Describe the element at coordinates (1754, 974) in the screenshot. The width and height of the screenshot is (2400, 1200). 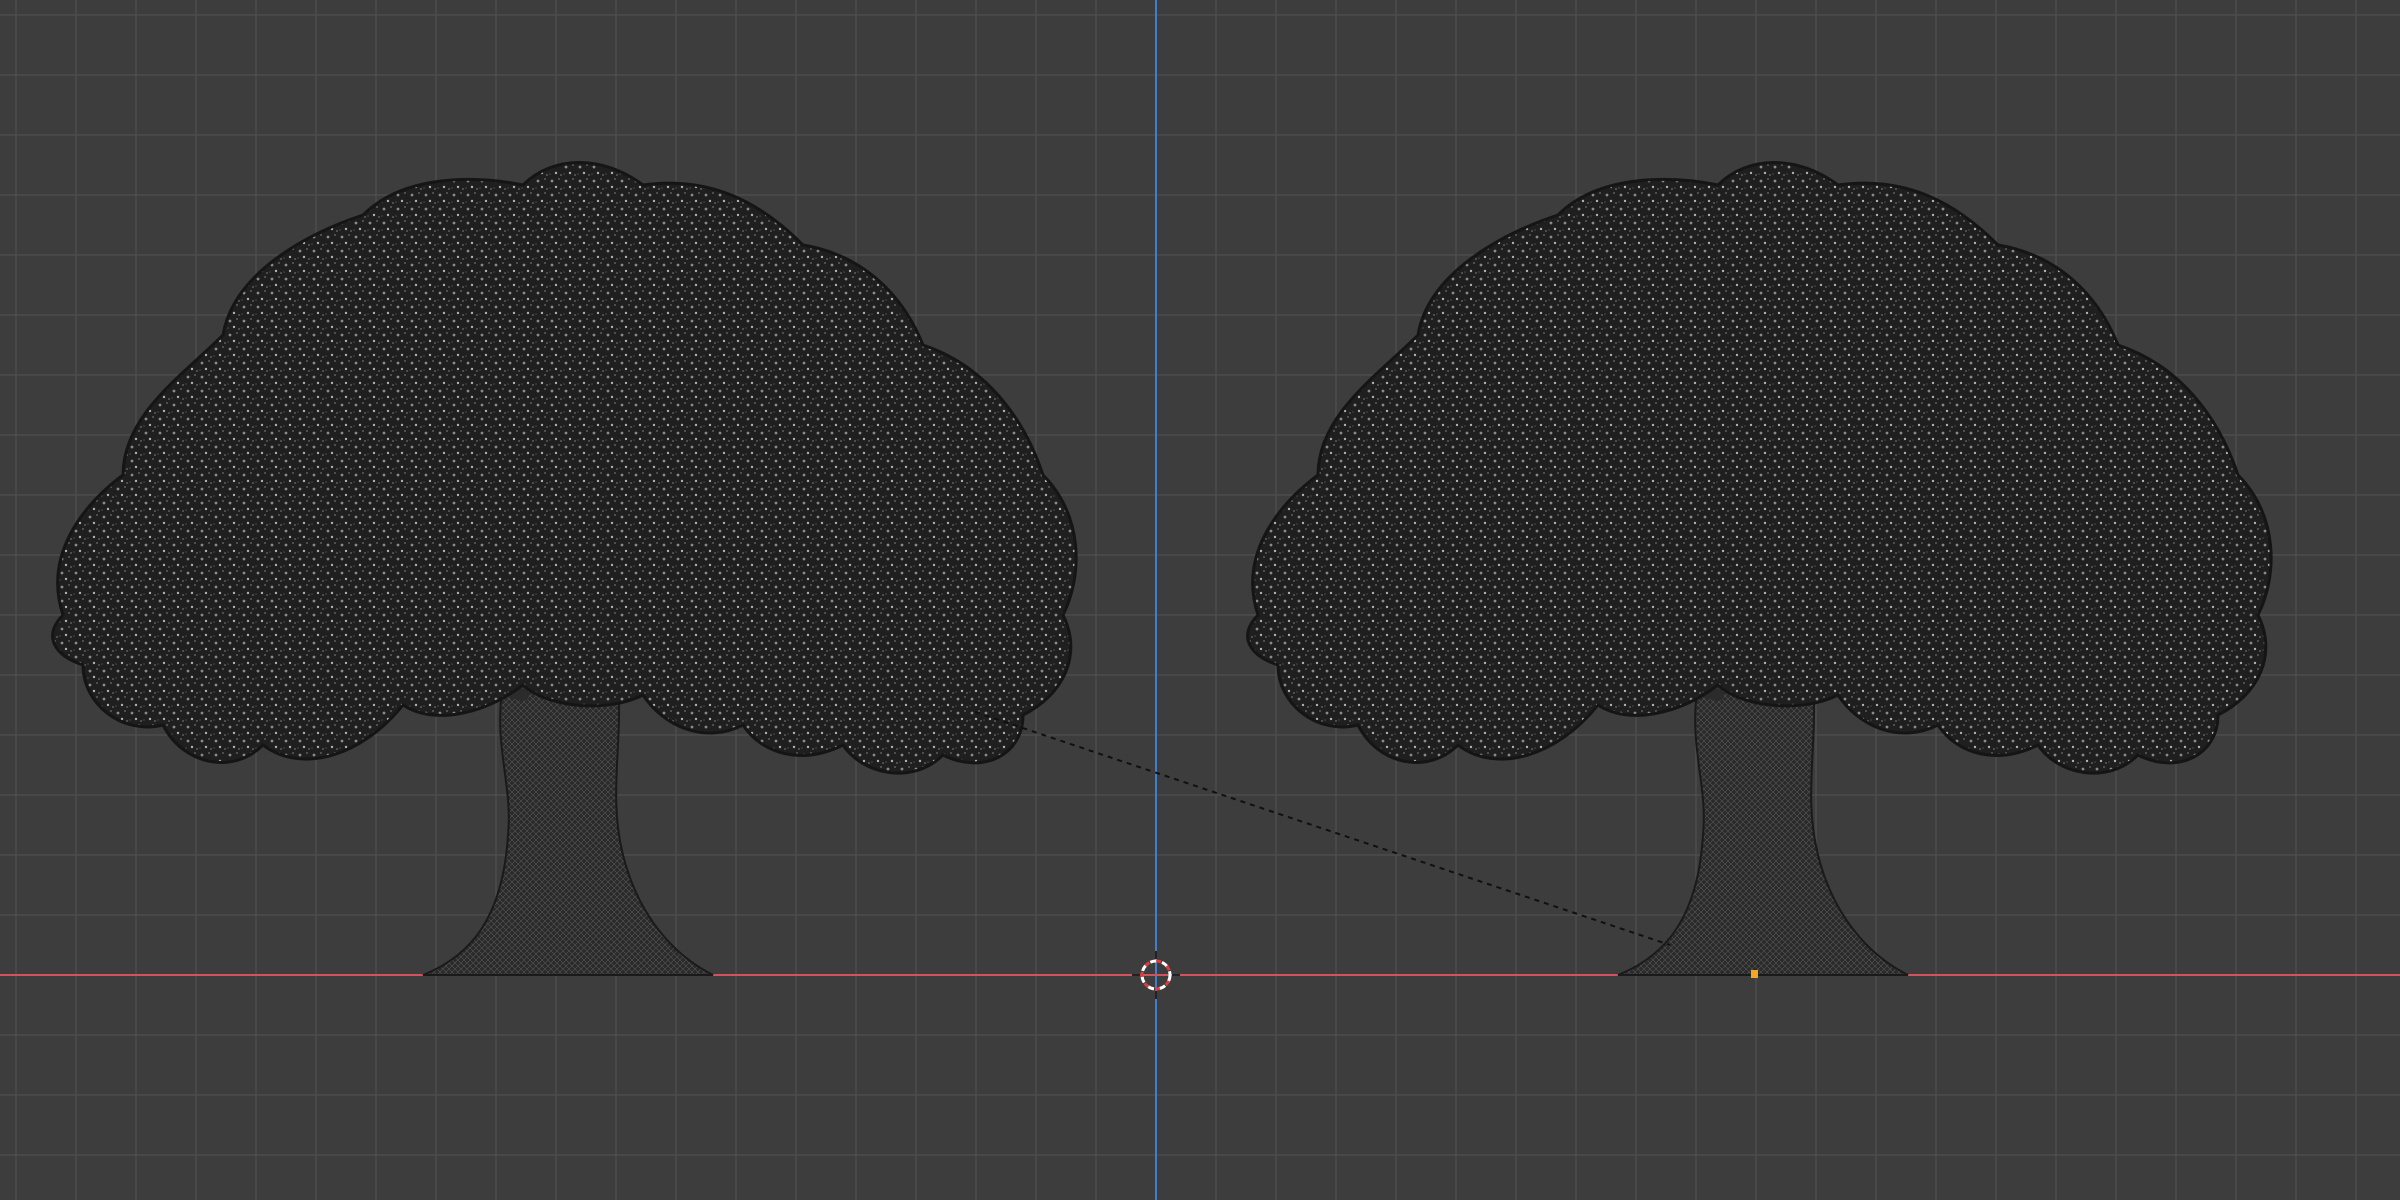
I see `object-origin-marker` at that location.